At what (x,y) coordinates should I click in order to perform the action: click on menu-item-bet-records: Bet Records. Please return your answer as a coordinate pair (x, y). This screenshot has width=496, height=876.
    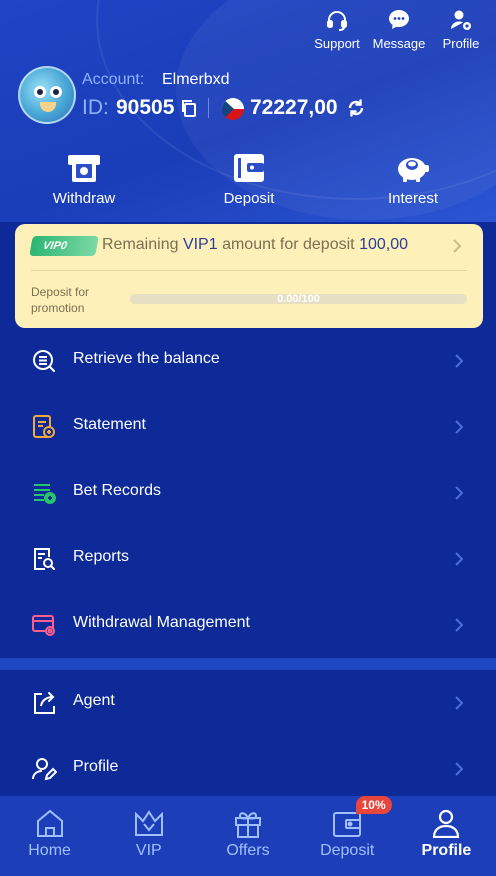
    Looking at the image, I should click on (248, 493).